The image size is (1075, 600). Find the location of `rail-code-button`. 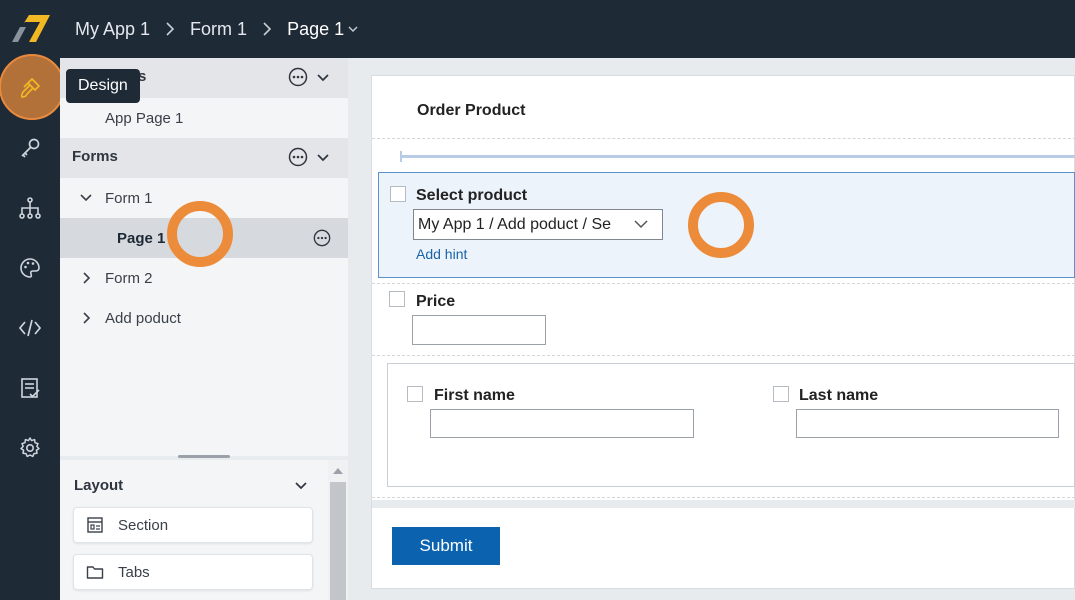

rail-code-button is located at coordinates (30, 328).